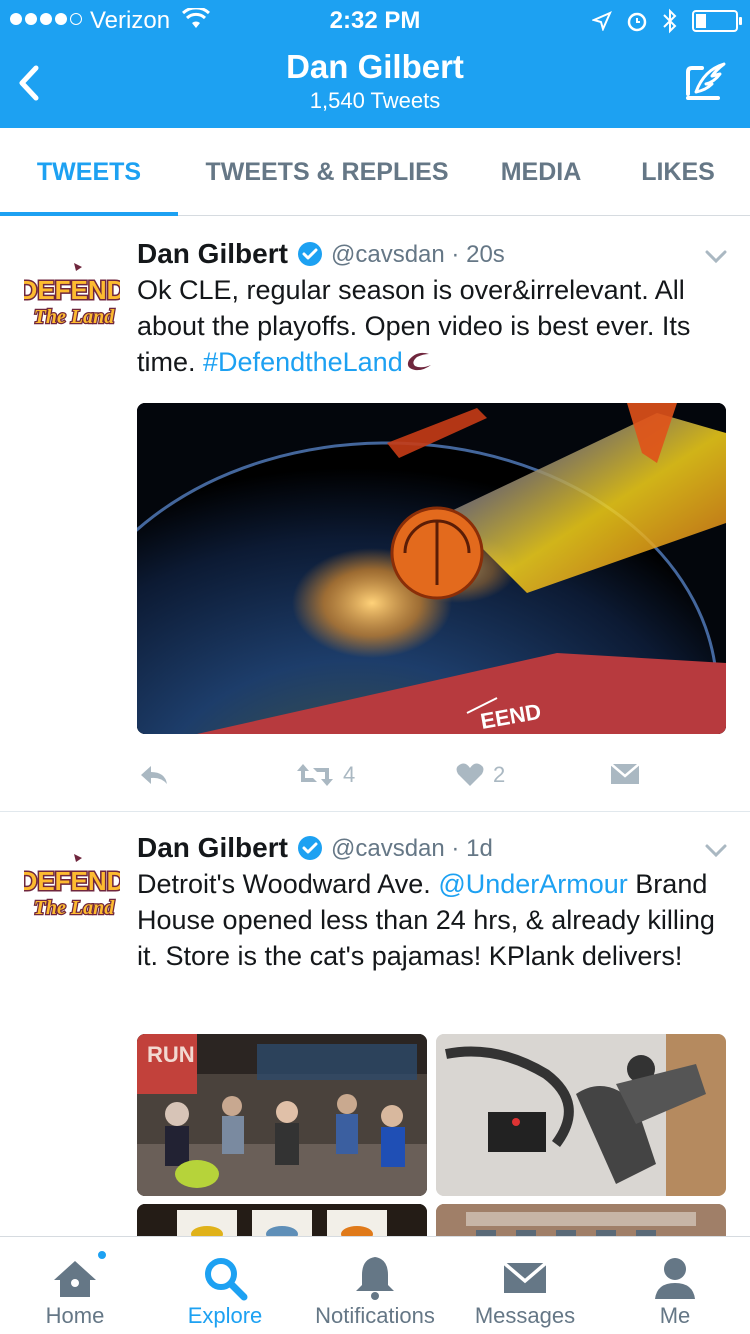 This screenshot has width=750, height=1334. What do you see at coordinates (485, 254) in the screenshot?
I see `tweet-timestamp: 20s` at bounding box center [485, 254].